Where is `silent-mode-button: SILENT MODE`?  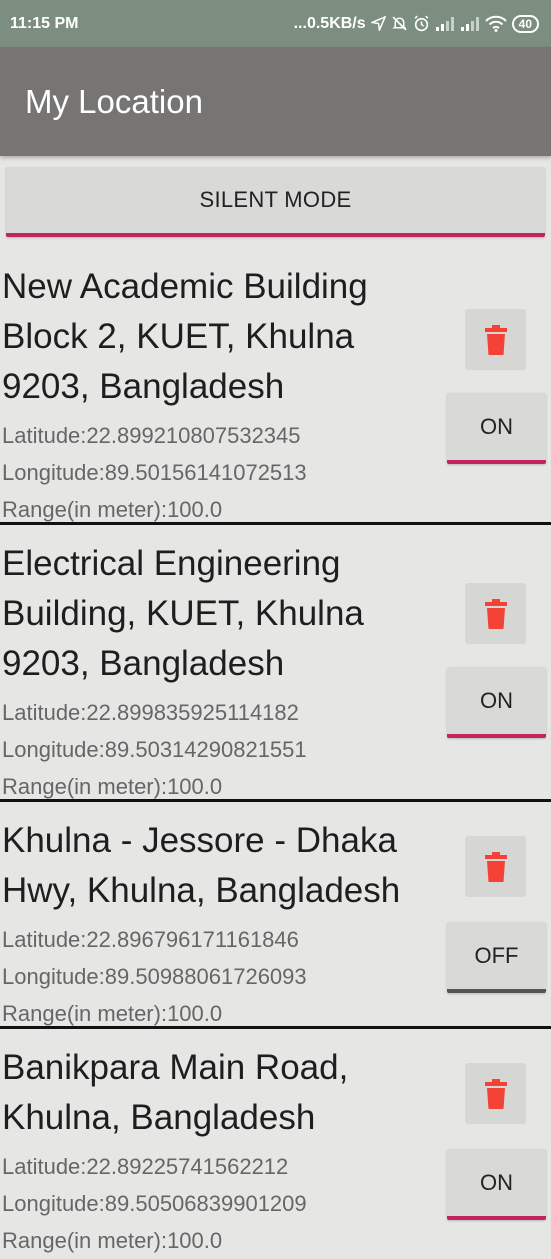
silent-mode-button: SILENT MODE is located at coordinates (275, 202).